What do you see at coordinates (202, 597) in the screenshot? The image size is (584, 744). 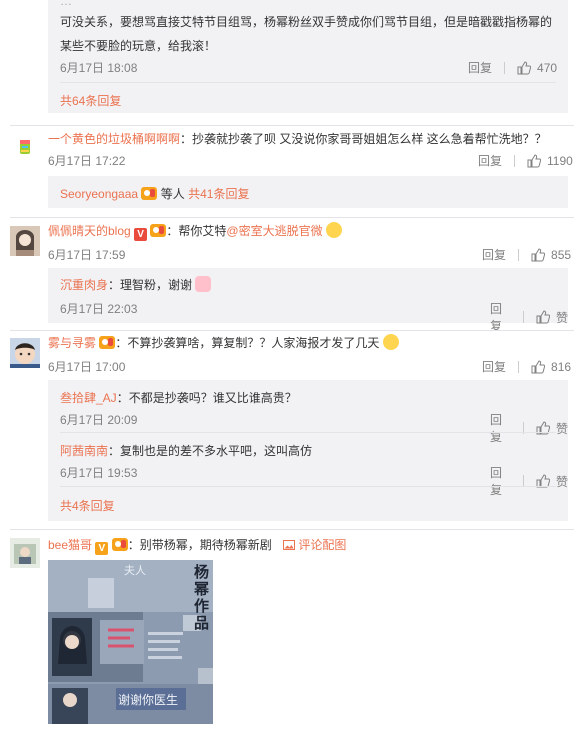 I see `image-text: 杨幂作品` at bounding box center [202, 597].